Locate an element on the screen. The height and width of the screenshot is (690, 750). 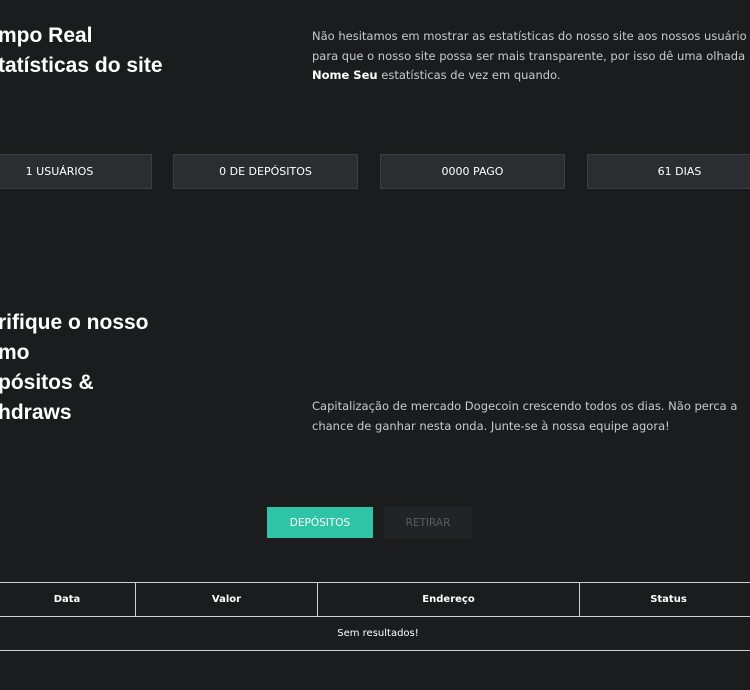
stat-deposits-label: 0 DE DEPÓSITOS is located at coordinates (265, 171).